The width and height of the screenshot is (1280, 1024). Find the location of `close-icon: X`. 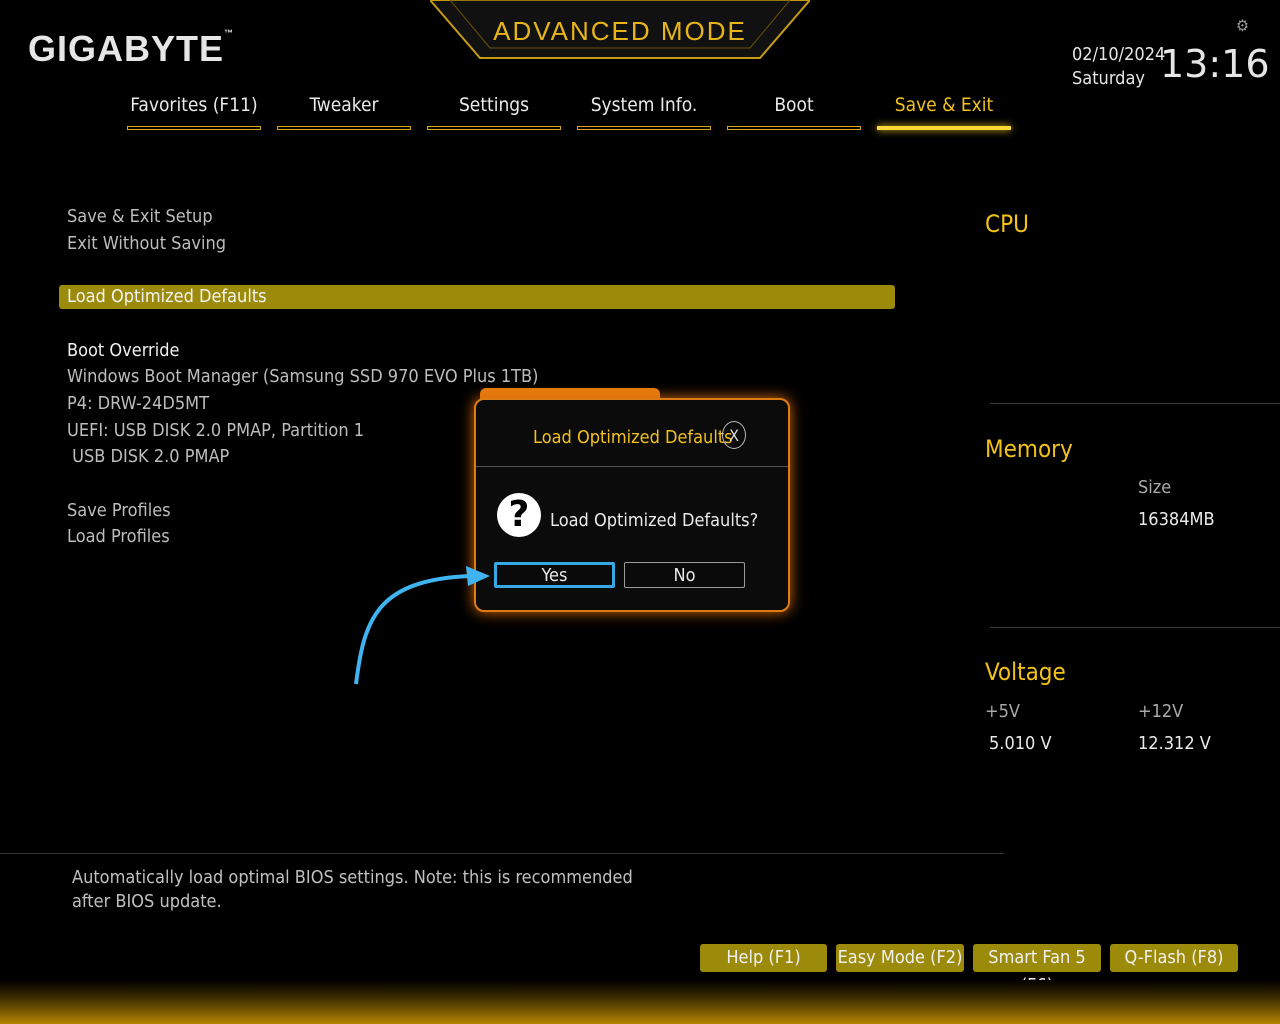

close-icon: X is located at coordinates (734, 435).